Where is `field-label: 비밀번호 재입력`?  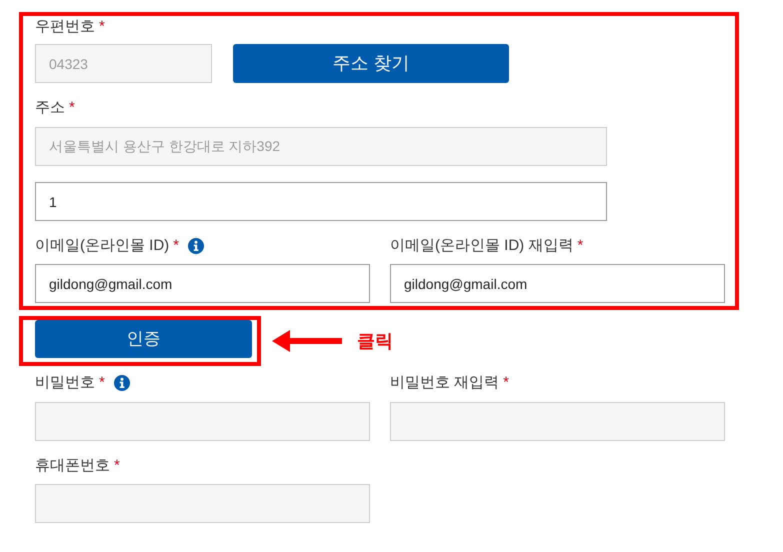
field-label: 비밀번호 재입력 is located at coordinates (445, 382).